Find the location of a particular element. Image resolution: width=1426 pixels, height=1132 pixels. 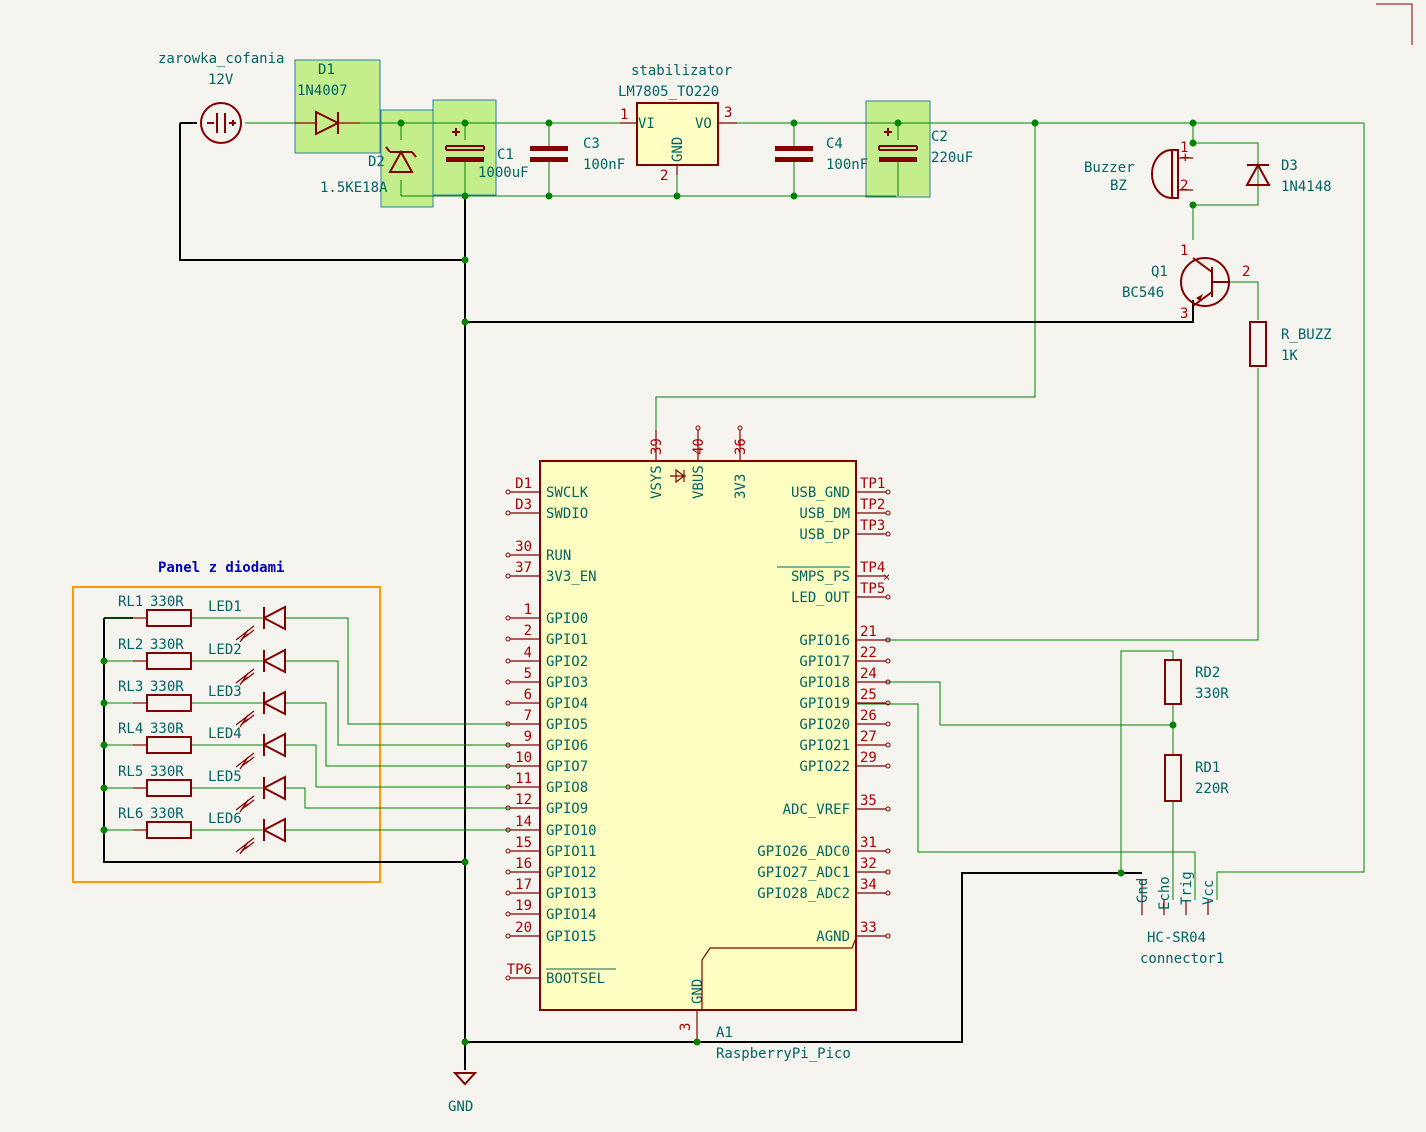

pico-pin-name: GPIO16 is located at coordinates (824, 641).